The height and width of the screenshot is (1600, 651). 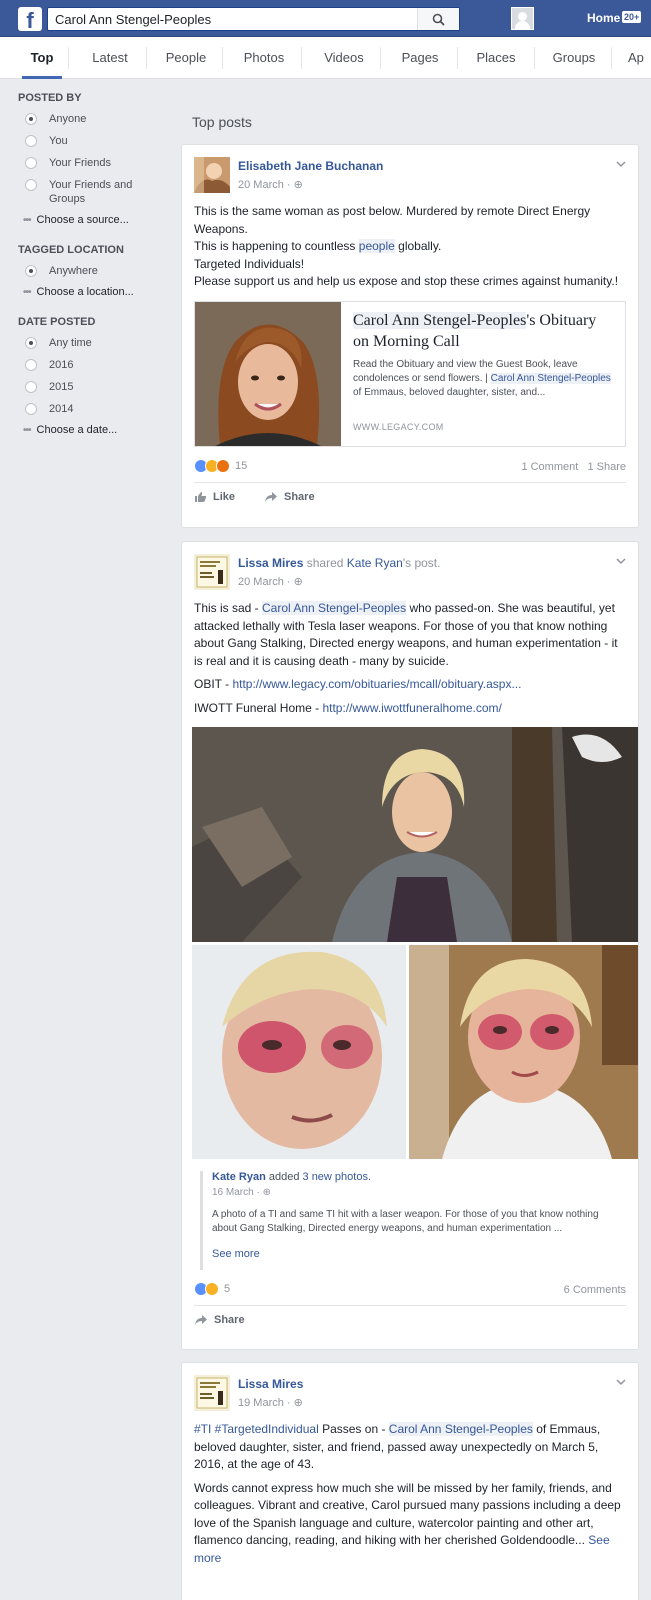 I want to click on filter-heading: TAGGED LOCATION, so click(x=71, y=250).